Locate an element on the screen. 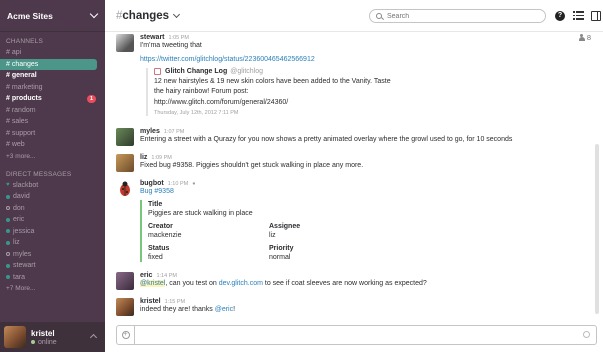 This screenshot has width=603, height=352. search-icon is located at coordinates (379, 16).